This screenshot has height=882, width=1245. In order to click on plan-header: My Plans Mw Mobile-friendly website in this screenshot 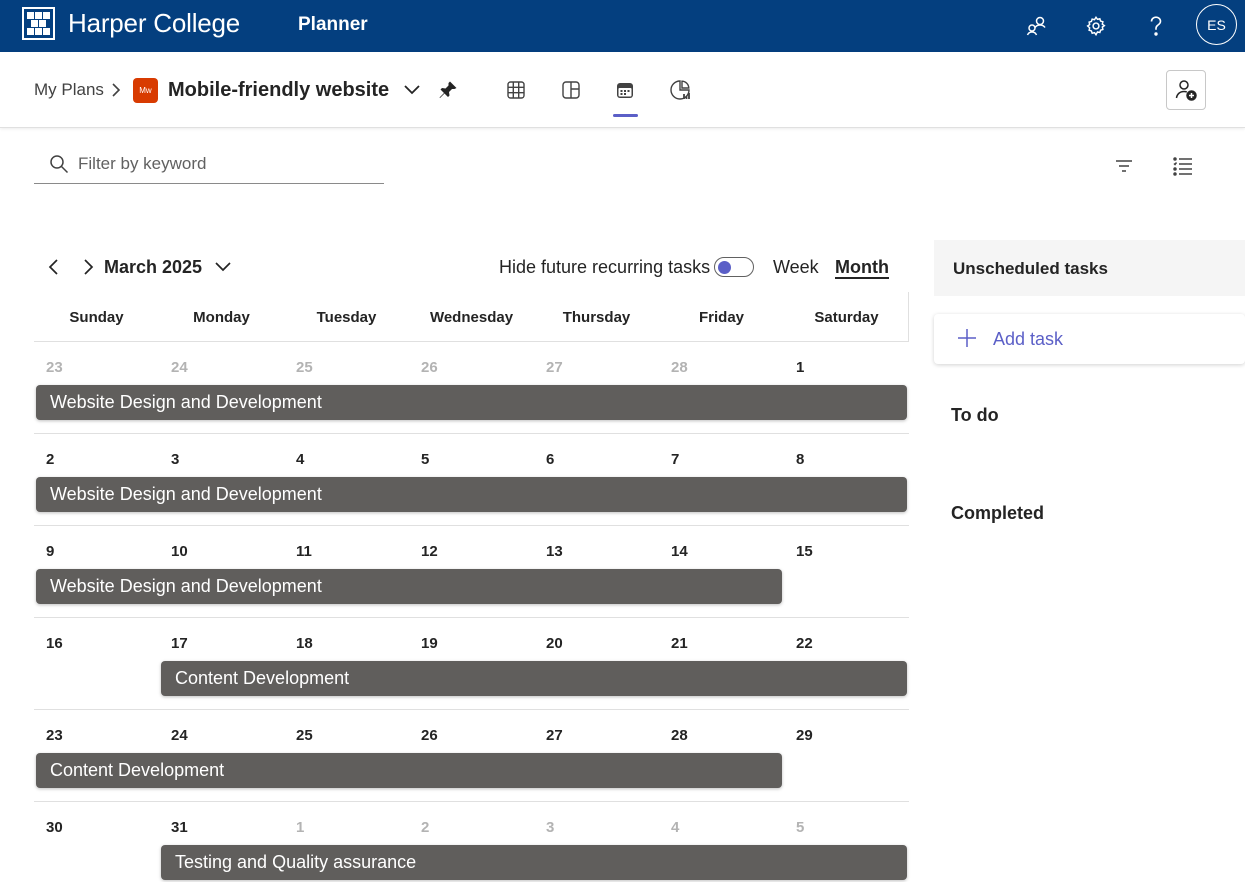, I will do `click(622, 90)`.